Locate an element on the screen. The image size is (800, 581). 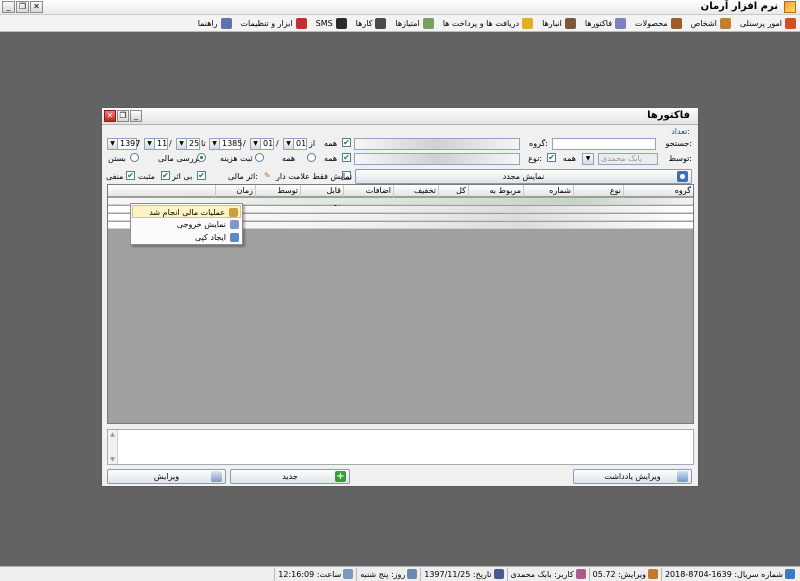
menu-item-2: محصولات is located at coordinates (658, 23).